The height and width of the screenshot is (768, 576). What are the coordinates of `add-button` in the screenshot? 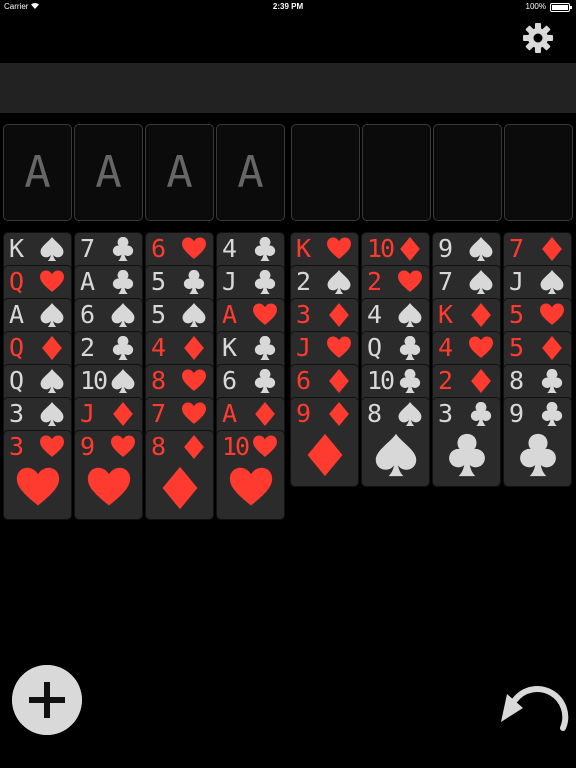 It's located at (47, 700).